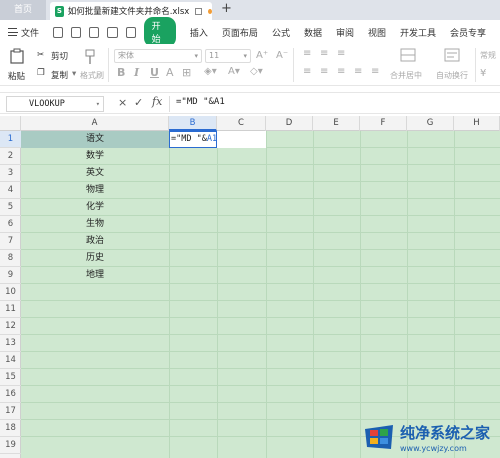 This screenshot has width=500, height=458. I want to click on wrap-text-button: 自动换行, so click(452, 75).